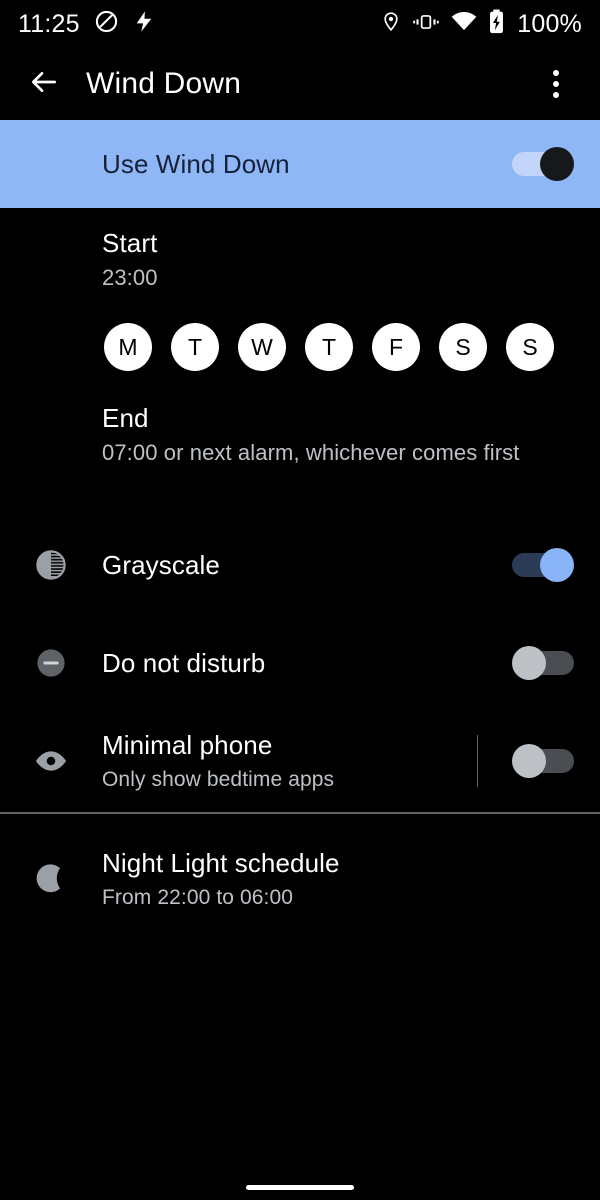 The height and width of the screenshot is (1200, 600). I want to click on do-not-disturb-row: Do not disturb, so click(300, 663).